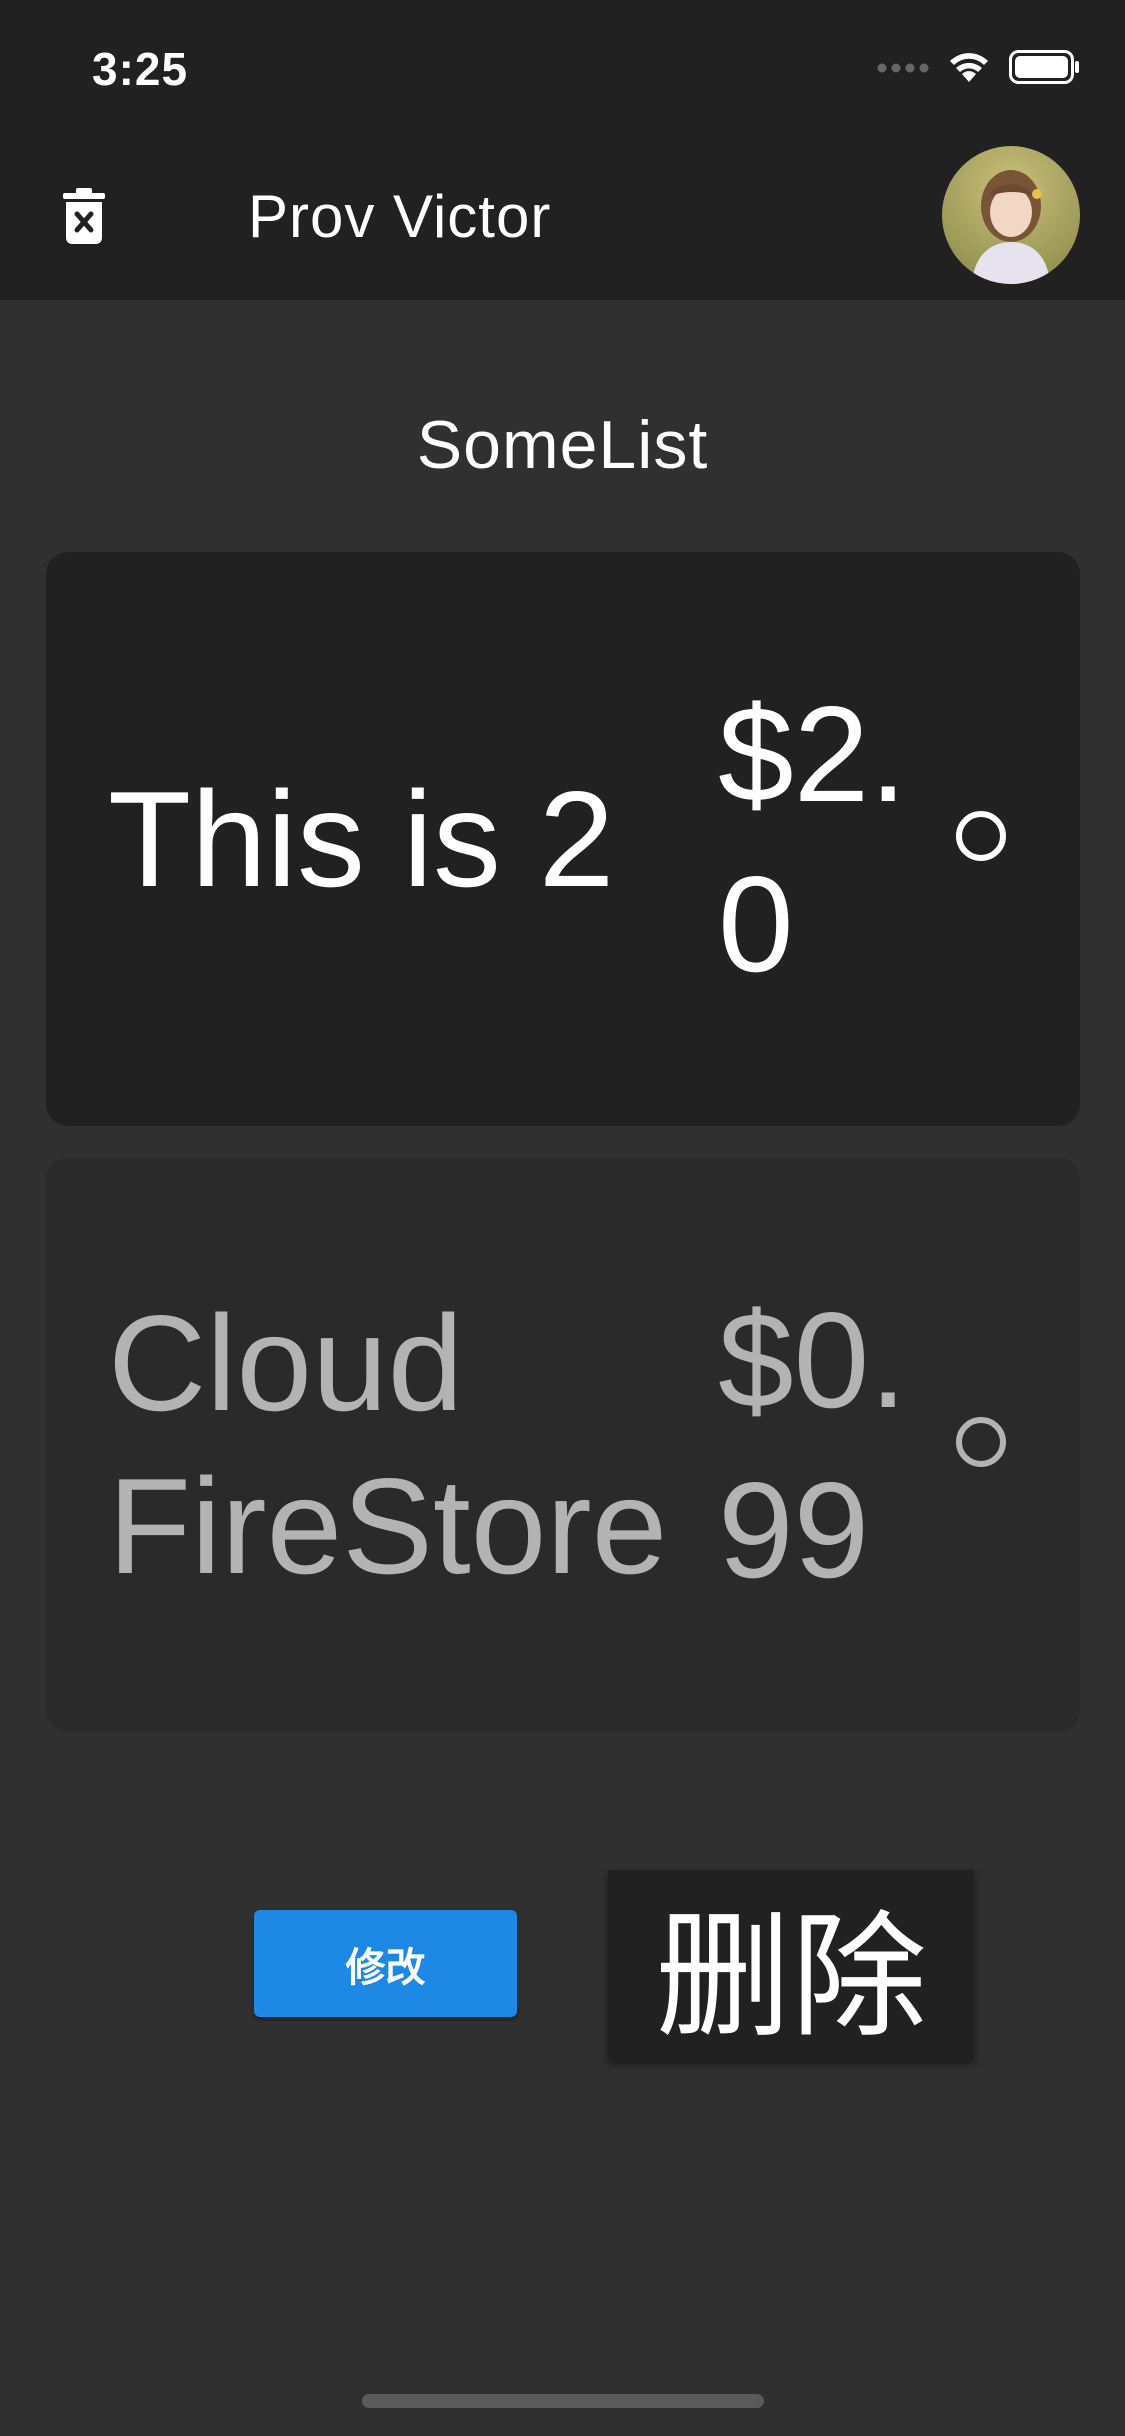 The width and height of the screenshot is (1125, 2436). What do you see at coordinates (562, 66) in the screenshot?
I see `status-bar: 3:25` at bounding box center [562, 66].